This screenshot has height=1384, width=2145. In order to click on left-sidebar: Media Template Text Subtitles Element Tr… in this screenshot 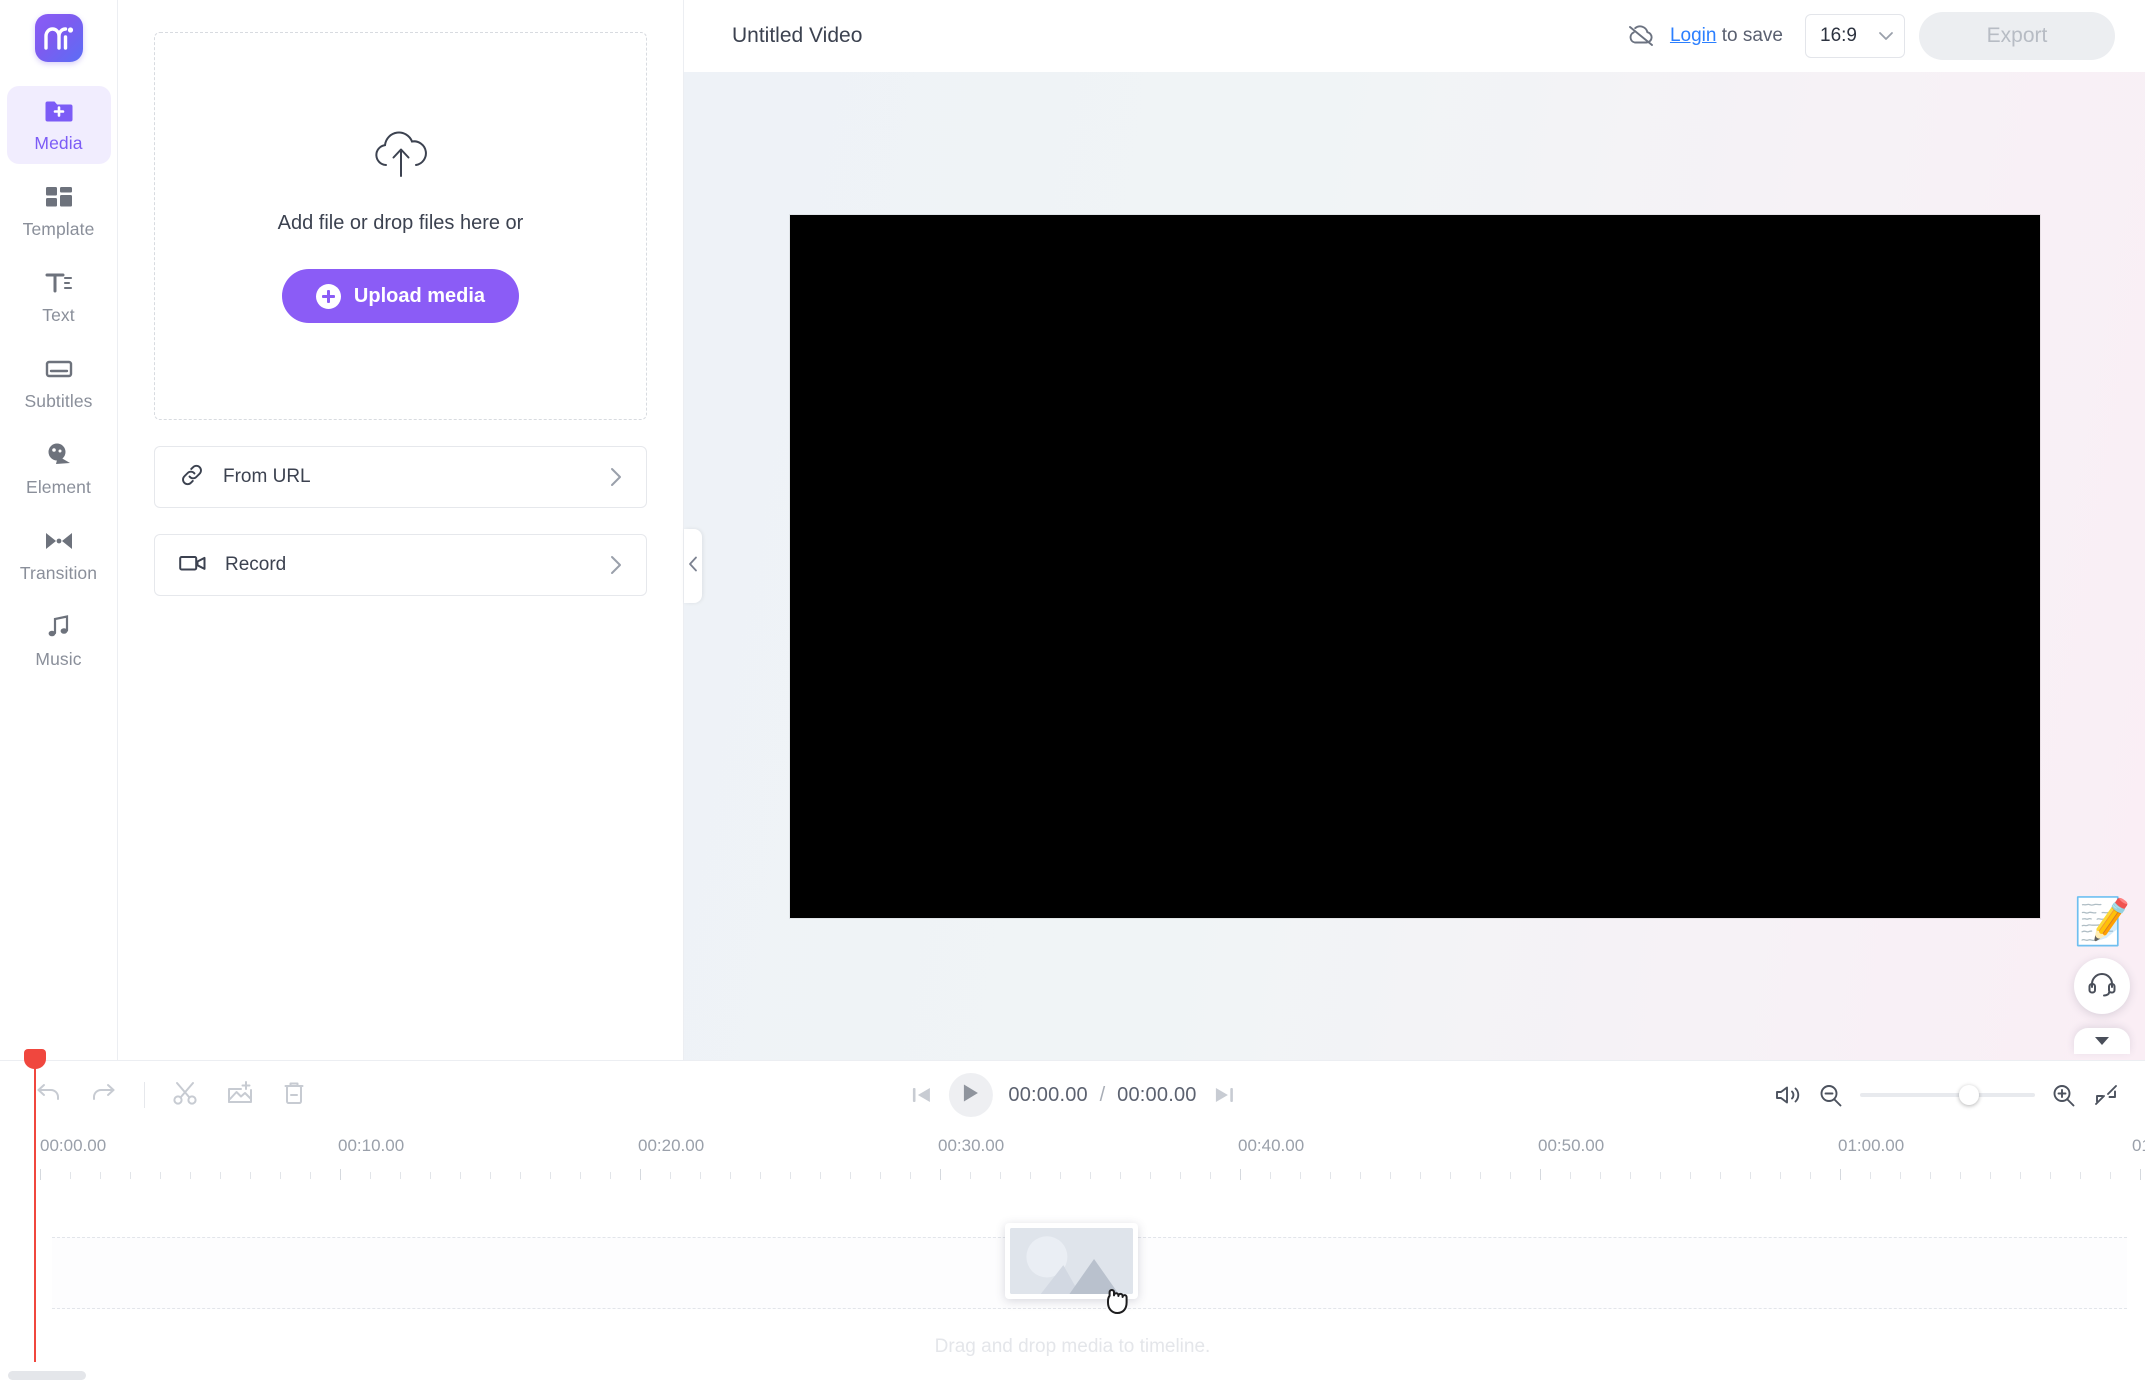, I will do `click(59, 530)`.